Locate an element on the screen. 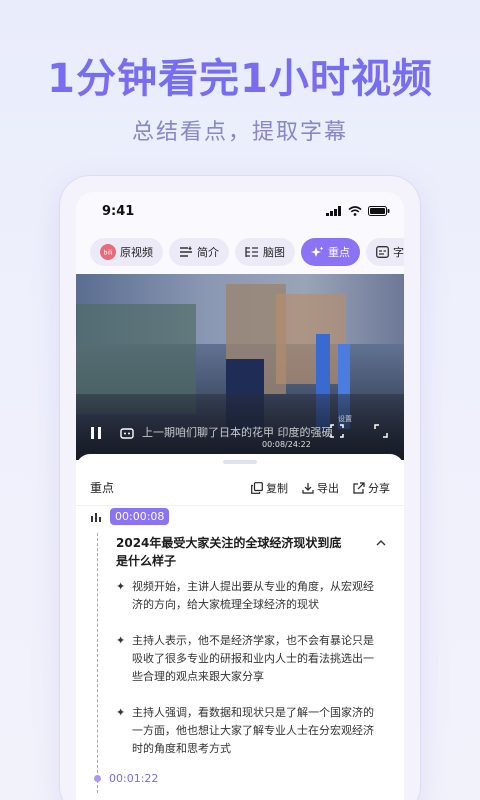  hero-subtitle: 总结看点，提取字幕 is located at coordinates (239, 132).